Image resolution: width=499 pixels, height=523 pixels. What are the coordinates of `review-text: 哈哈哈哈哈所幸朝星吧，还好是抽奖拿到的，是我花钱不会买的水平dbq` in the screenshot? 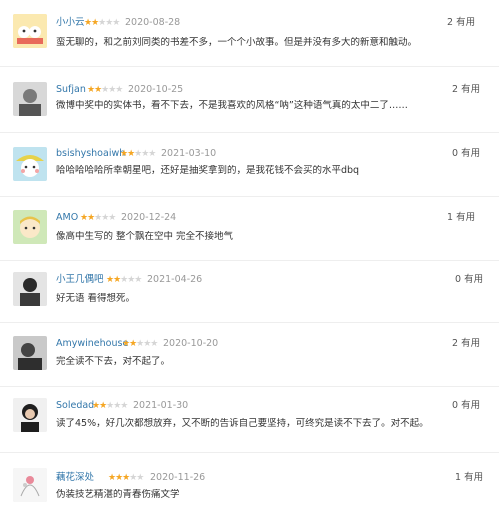 It's located at (208, 170).